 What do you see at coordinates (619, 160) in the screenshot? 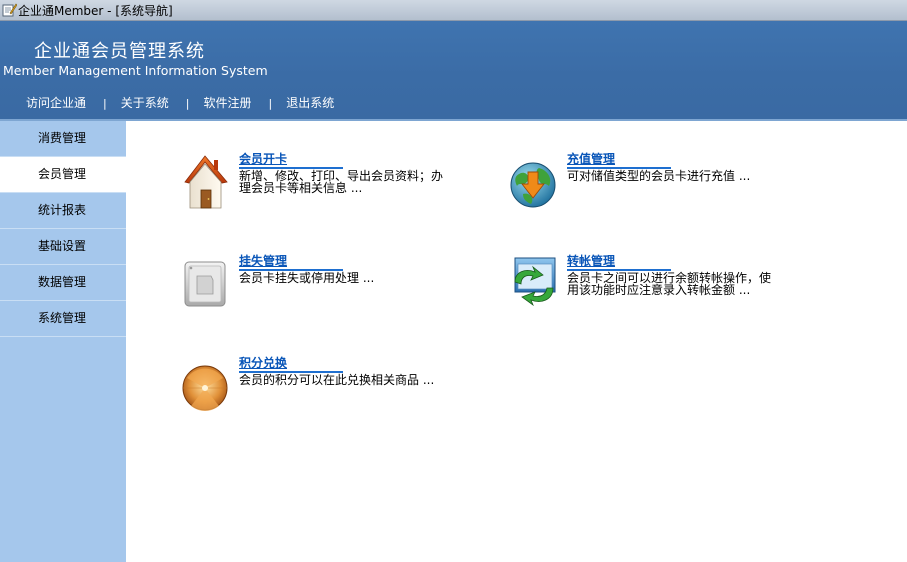
I see `card-title: 充值管理` at bounding box center [619, 160].